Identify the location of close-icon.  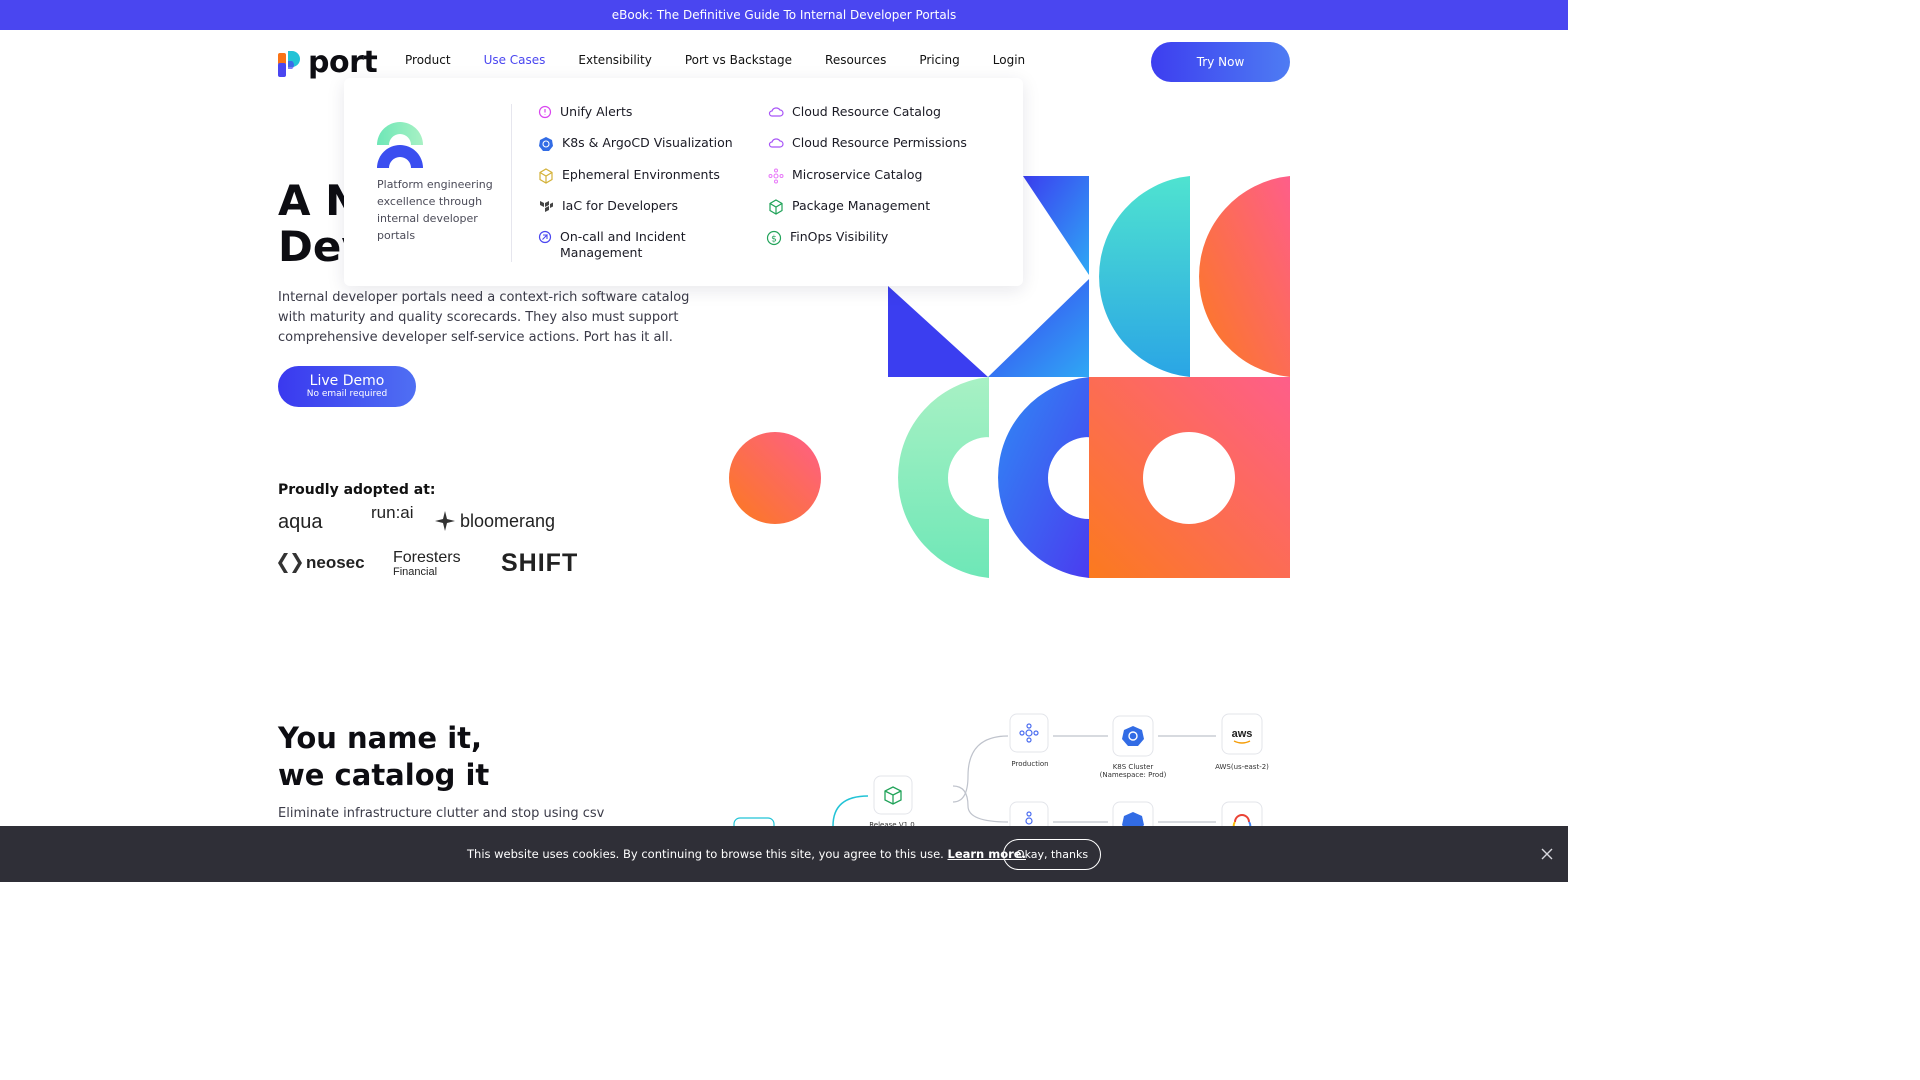
(1547, 854).